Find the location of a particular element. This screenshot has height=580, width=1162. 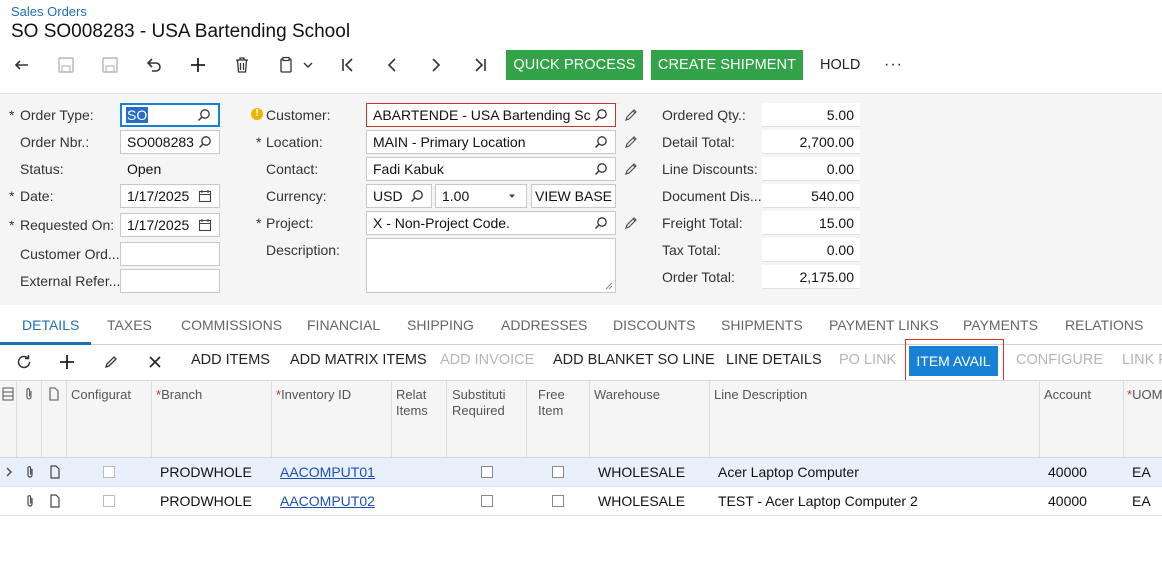

header-inventory-id: *Inventory ID is located at coordinates (313, 395).